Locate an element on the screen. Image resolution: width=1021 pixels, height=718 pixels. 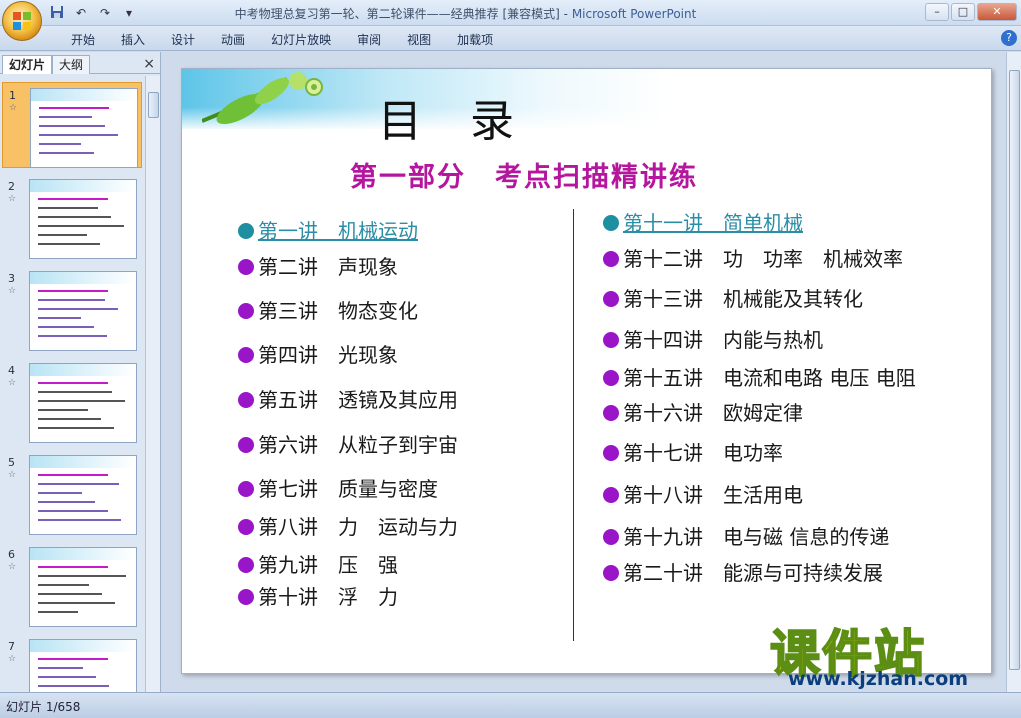
thumbnail-number: 5 is located at coordinates (11, 462).